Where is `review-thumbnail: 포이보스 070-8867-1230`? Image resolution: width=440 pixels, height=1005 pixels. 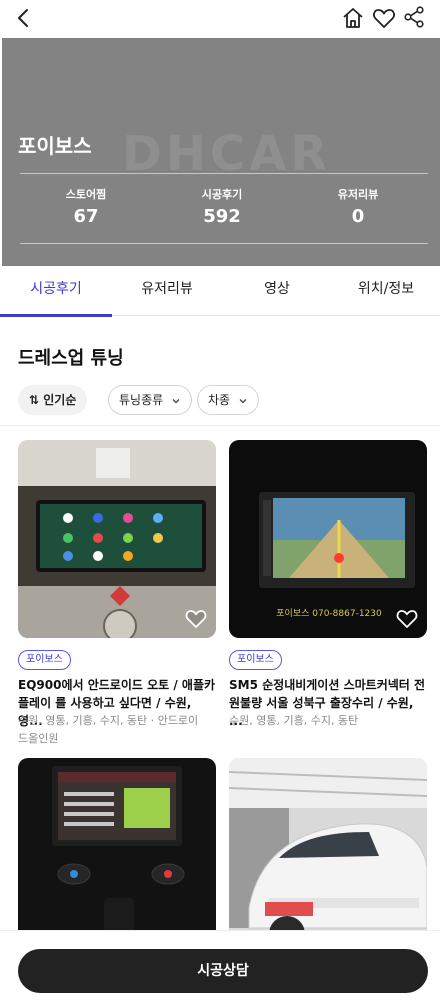 review-thumbnail: 포이보스 070-8867-1230 is located at coordinates (328, 539).